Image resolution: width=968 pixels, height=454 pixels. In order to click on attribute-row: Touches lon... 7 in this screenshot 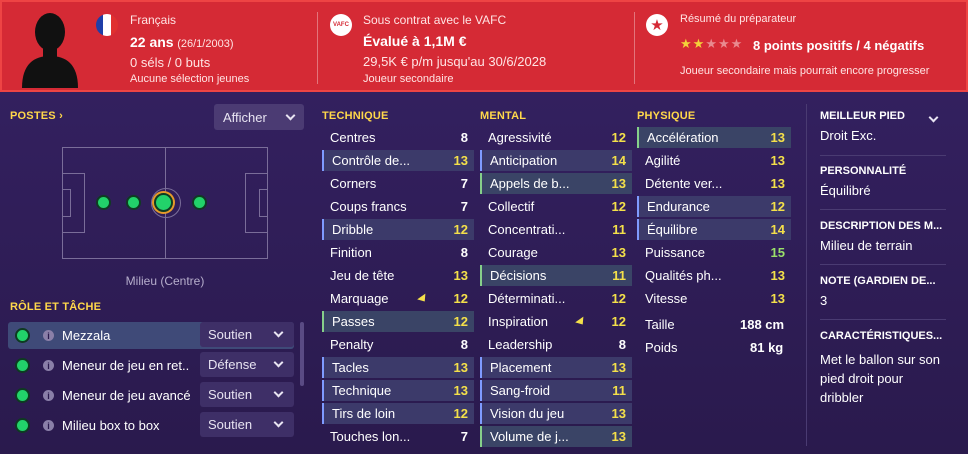, I will do `click(398, 436)`.